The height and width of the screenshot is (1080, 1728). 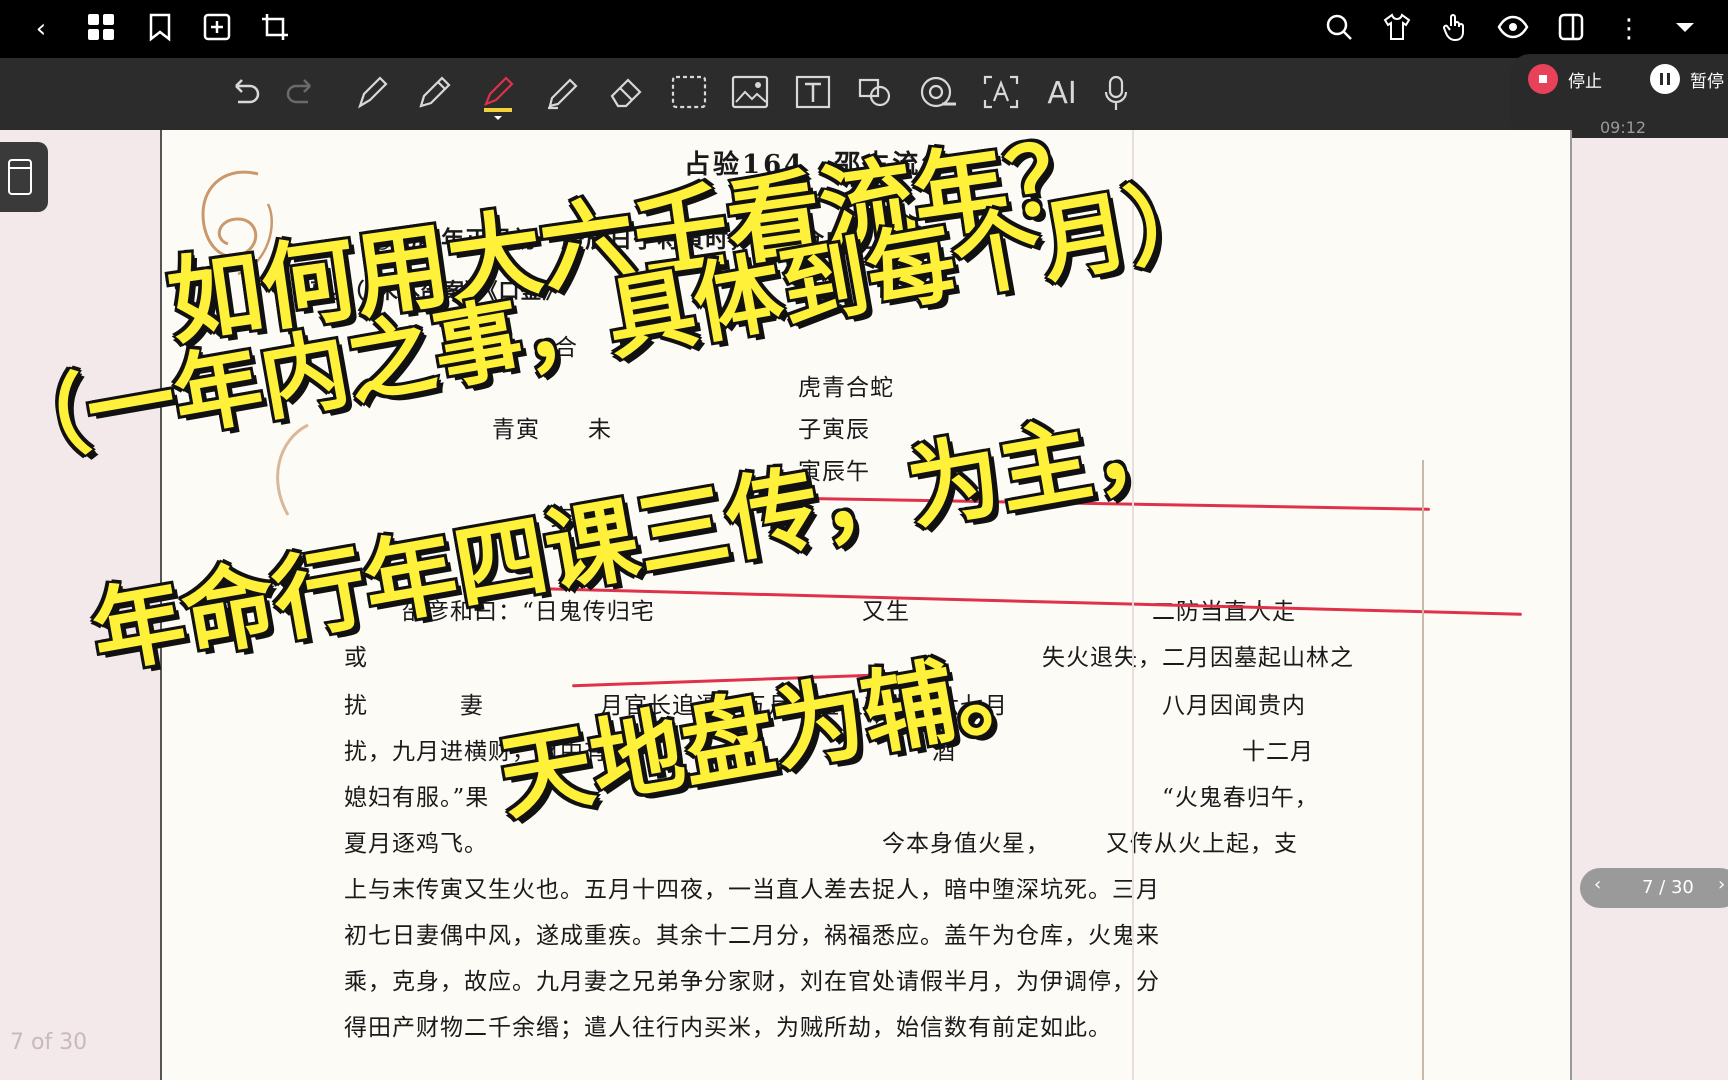 What do you see at coordinates (356, 706) in the screenshot?
I see `text-line-15: 扰` at bounding box center [356, 706].